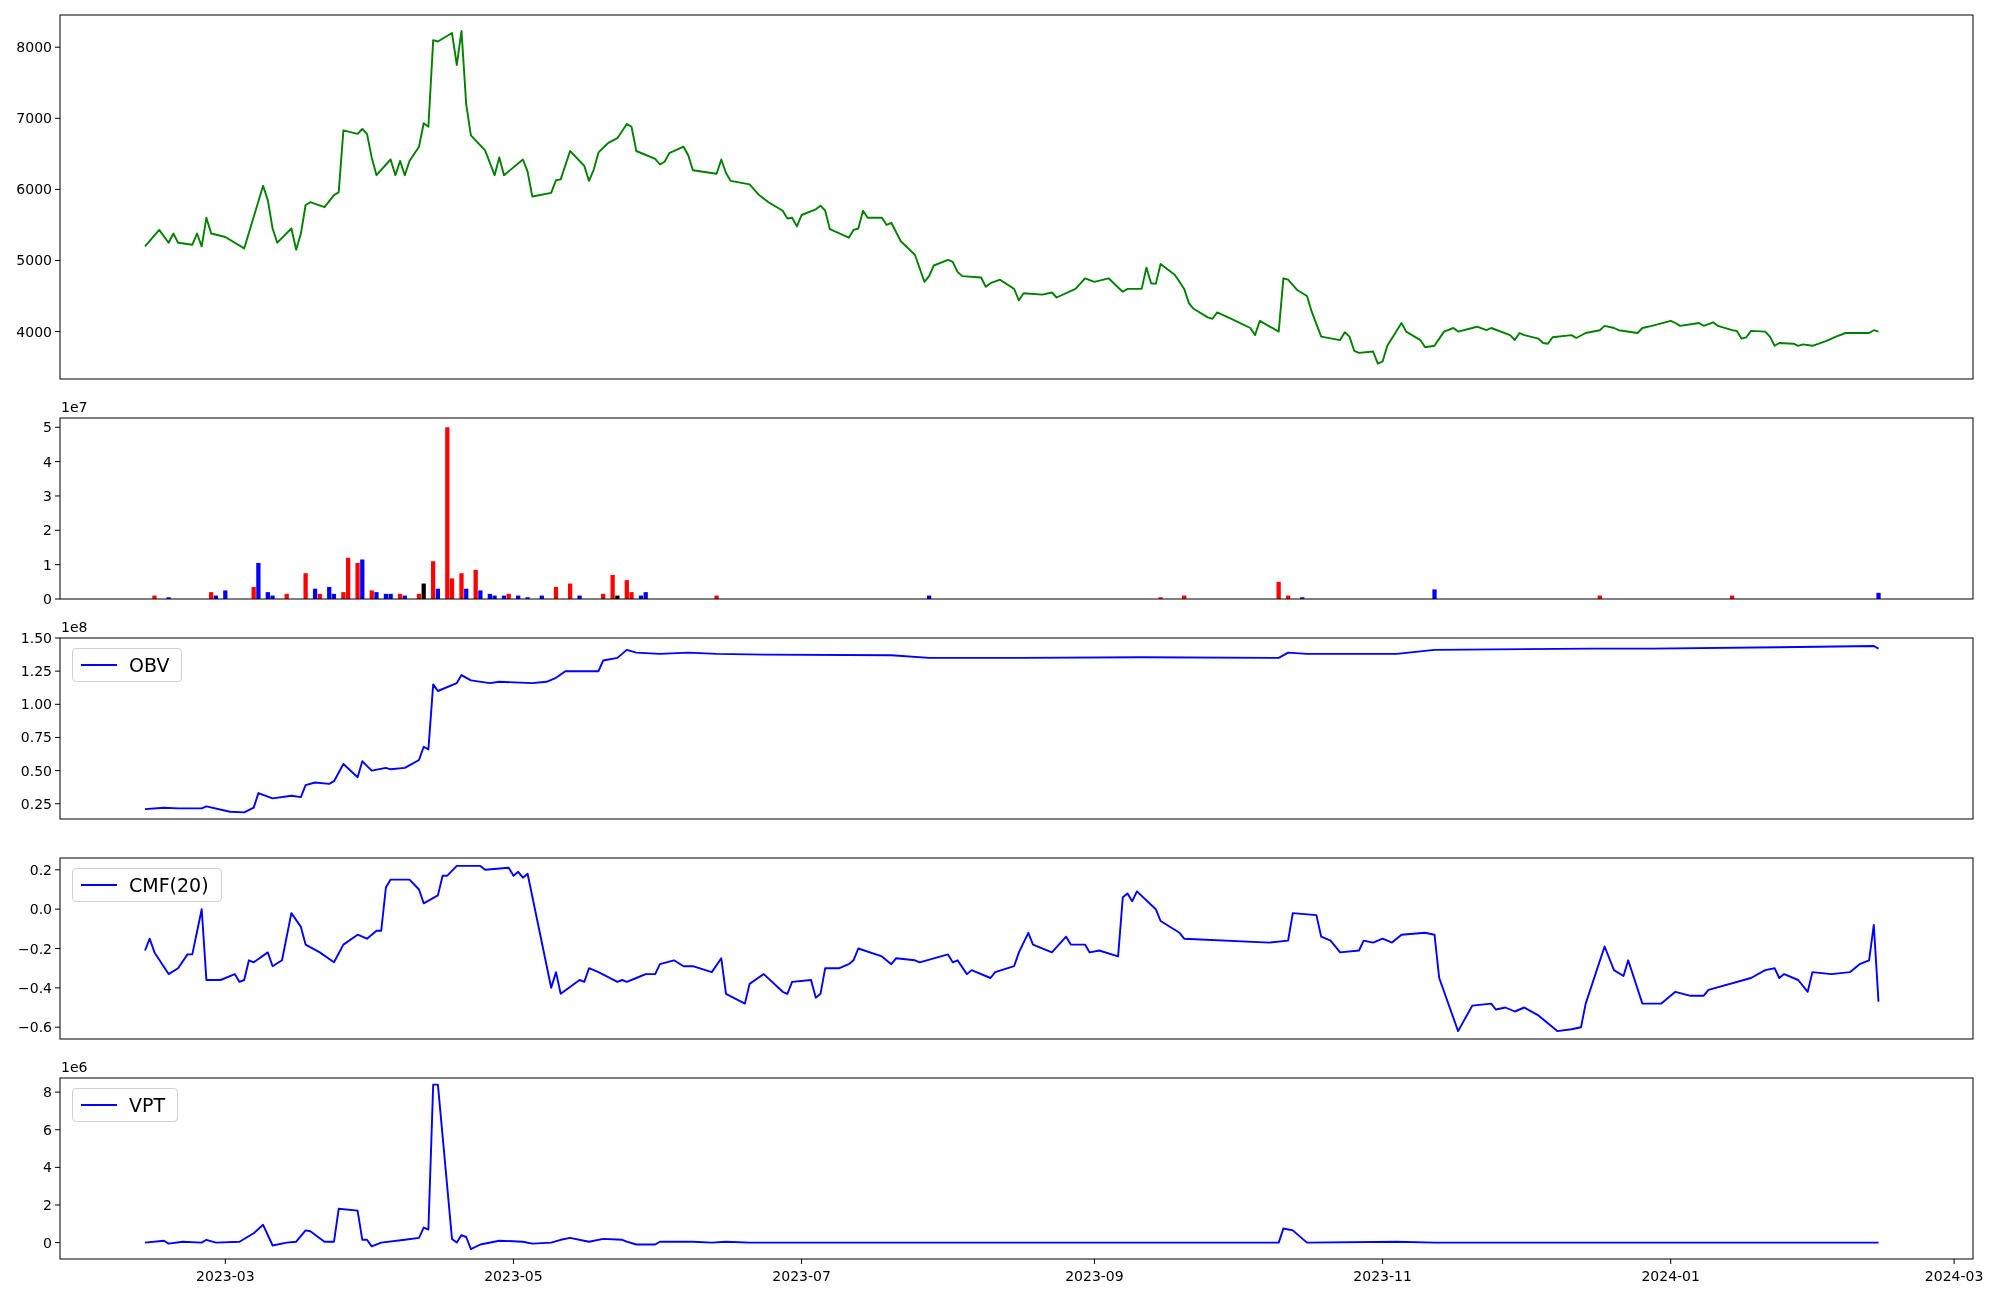 The image size is (2000, 1300). I want to click on axis-offset-label: 1e6, so click(74, 1067).